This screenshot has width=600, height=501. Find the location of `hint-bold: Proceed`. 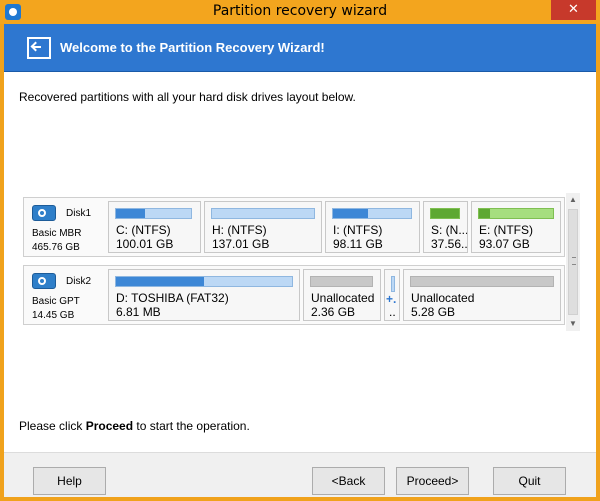

hint-bold: Proceed is located at coordinates (109, 426).